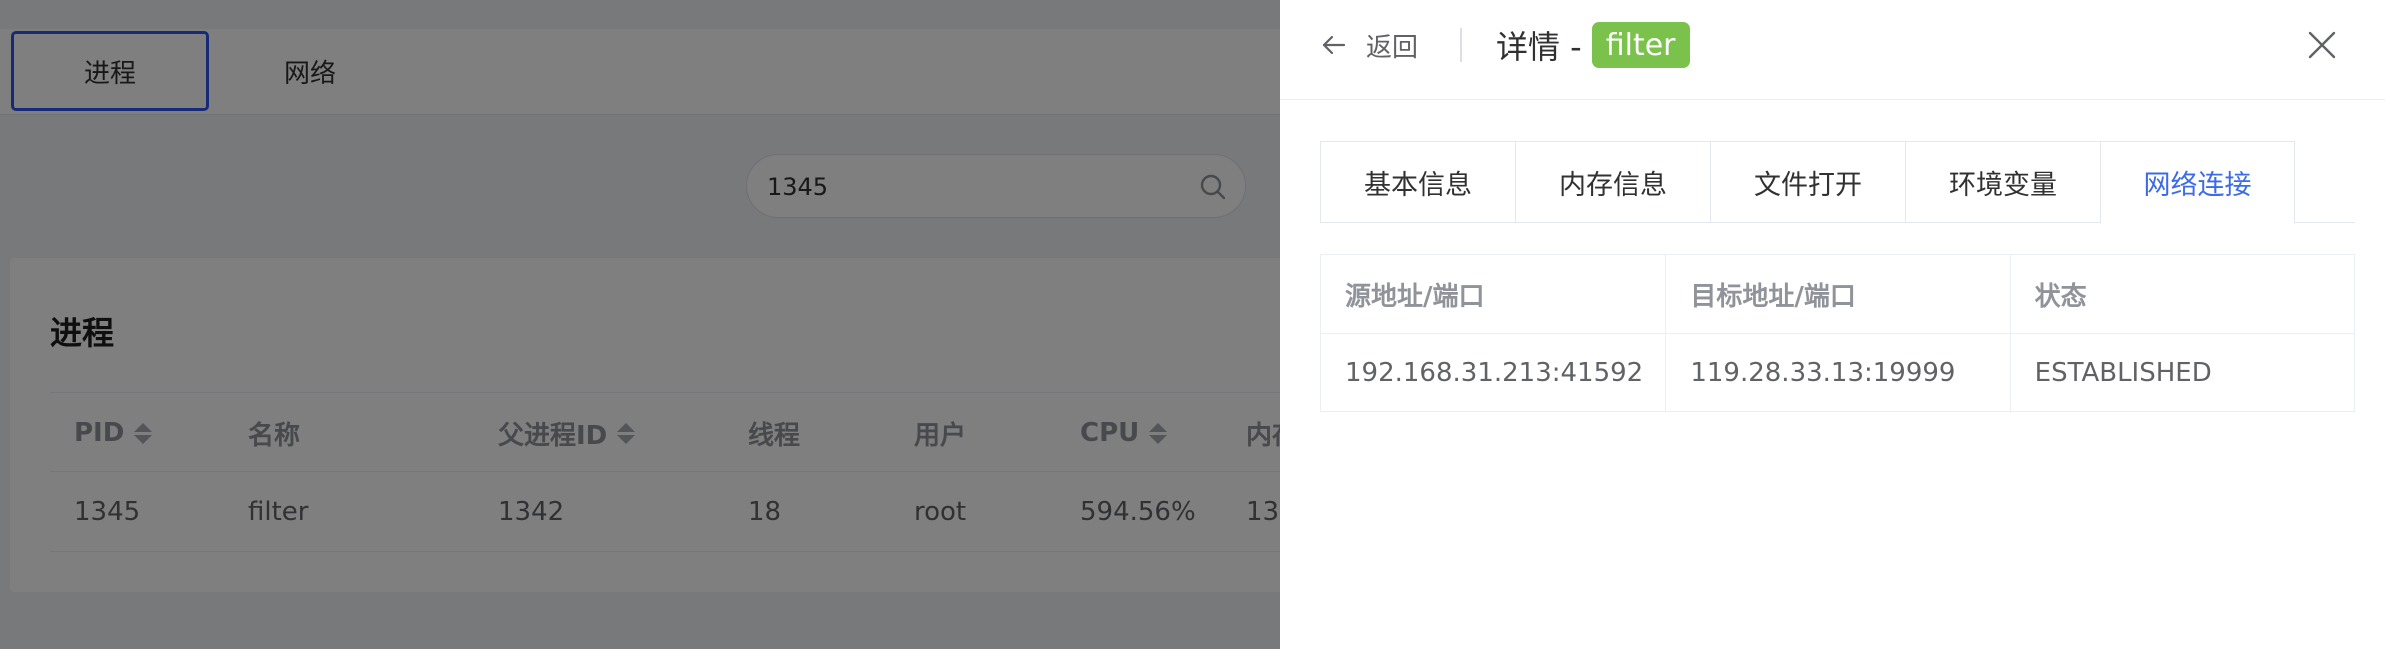 This screenshot has height=649, width=2385. Describe the element at coordinates (1832, 50) in the screenshot. I see `drawer-header: 返回 详情 - filter` at that location.